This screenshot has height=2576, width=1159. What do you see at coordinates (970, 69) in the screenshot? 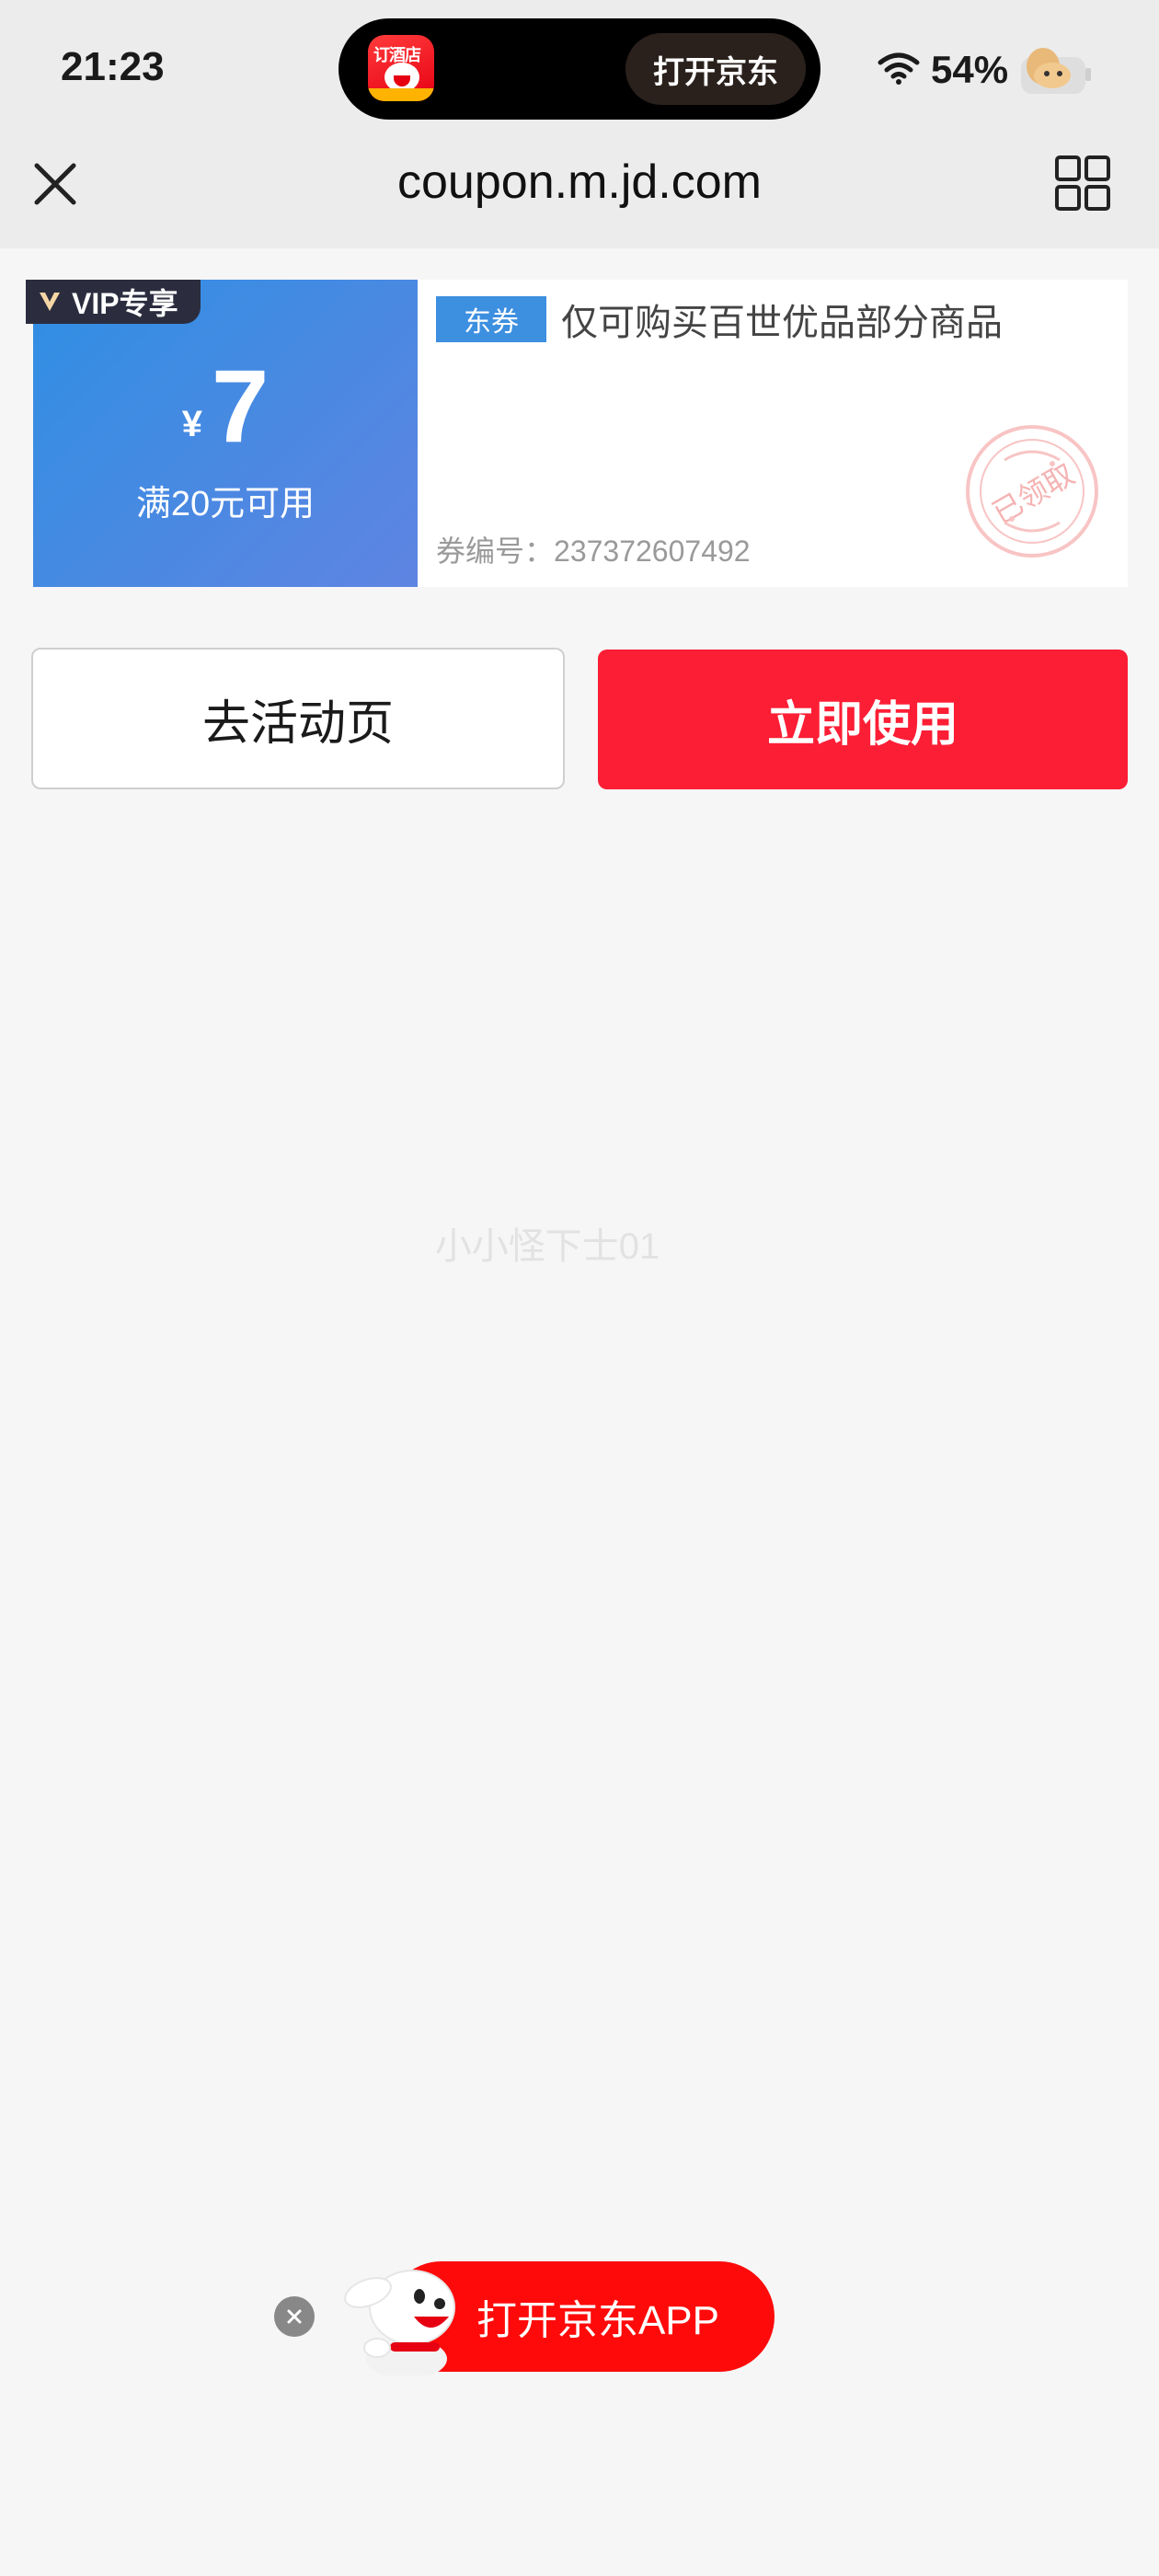
I see `battery-percent: 54%` at bounding box center [970, 69].